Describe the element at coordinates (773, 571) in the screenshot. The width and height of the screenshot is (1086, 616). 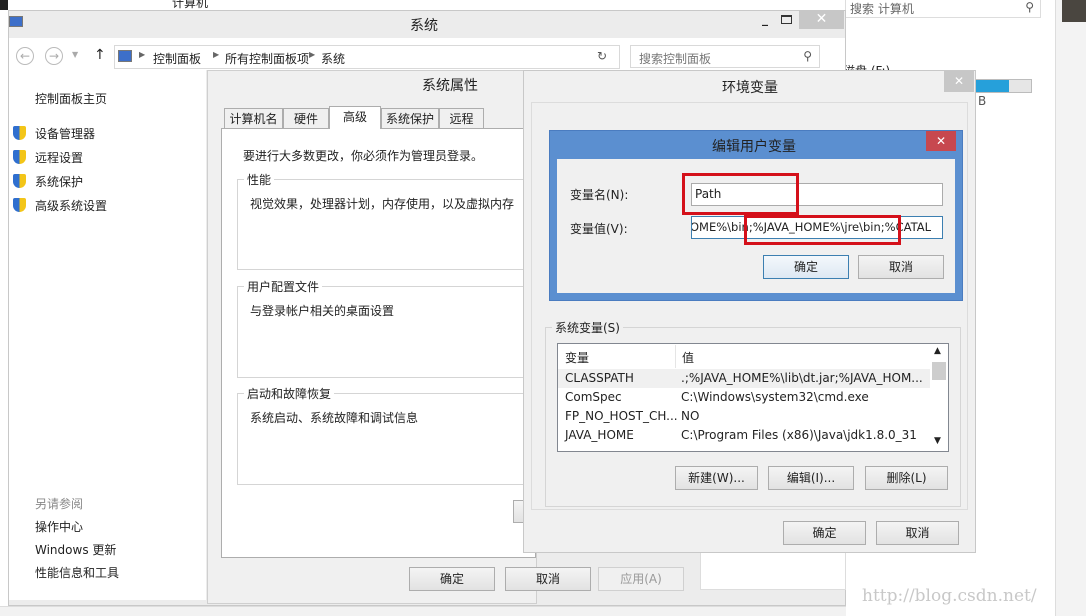
I see `bg-pane` at that location.